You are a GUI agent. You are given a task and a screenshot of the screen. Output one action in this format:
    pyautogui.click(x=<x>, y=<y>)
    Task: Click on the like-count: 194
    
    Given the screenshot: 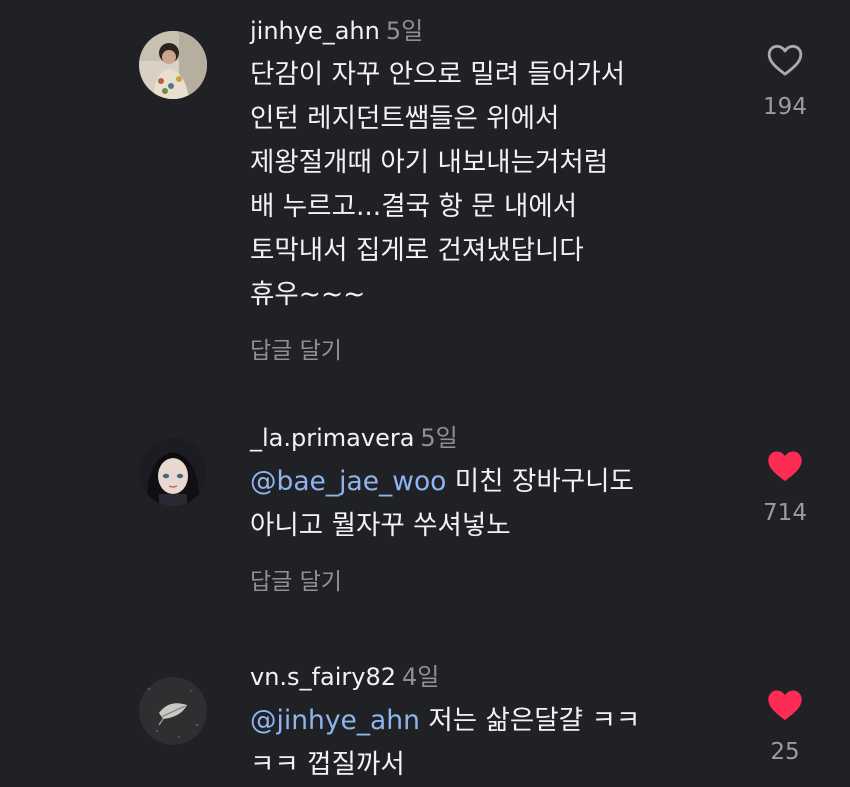 What is the action you would take?
    pyautogui.click(x=785, y=107)
    